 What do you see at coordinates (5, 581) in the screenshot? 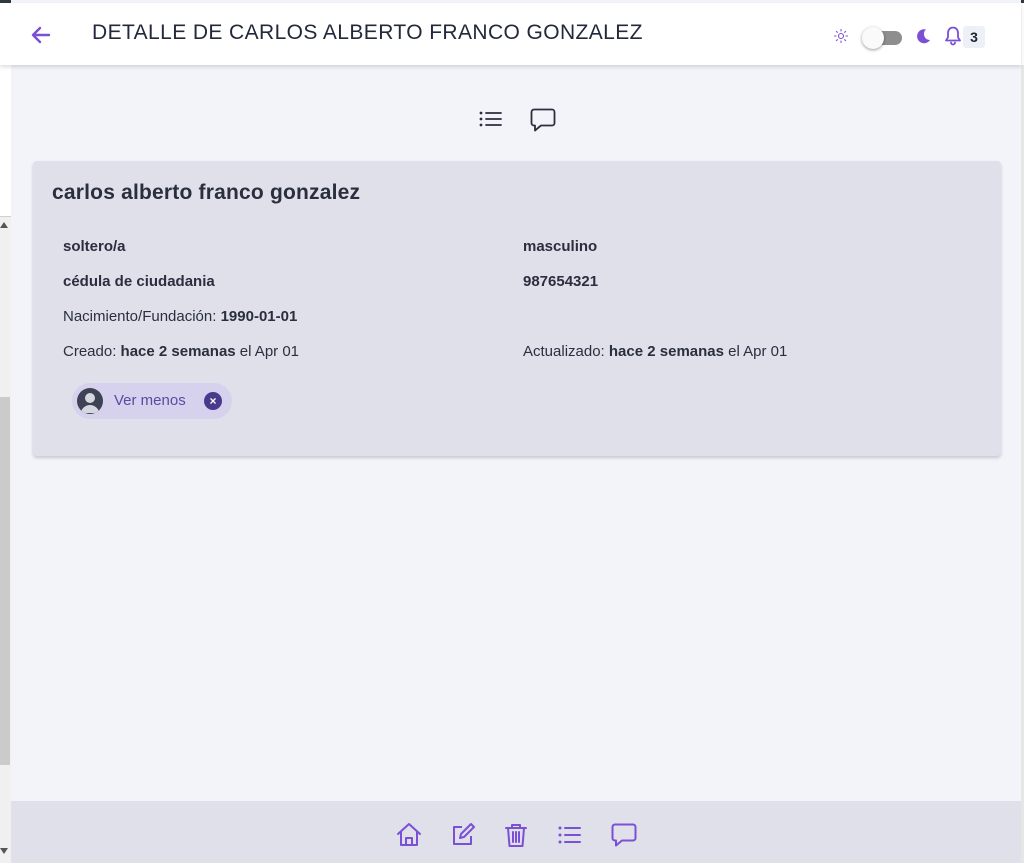
I see `background-window-scrollbar` at bounding box center [5, 581].